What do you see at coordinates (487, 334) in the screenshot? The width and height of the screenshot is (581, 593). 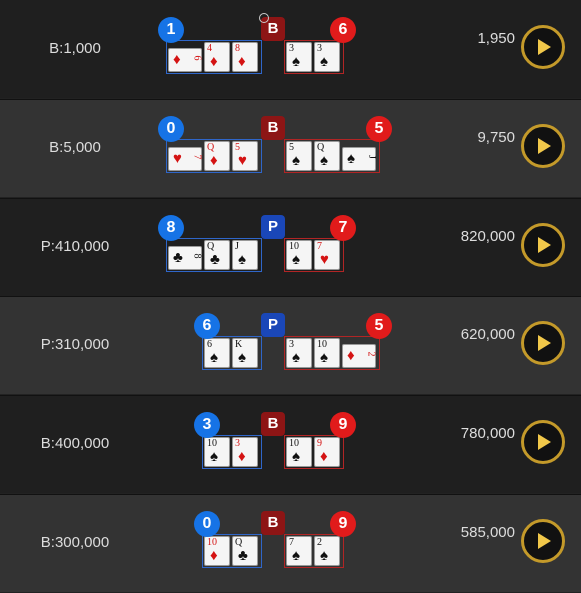 I see `payout-amount: 620,000` at bounding box center [487, 334].